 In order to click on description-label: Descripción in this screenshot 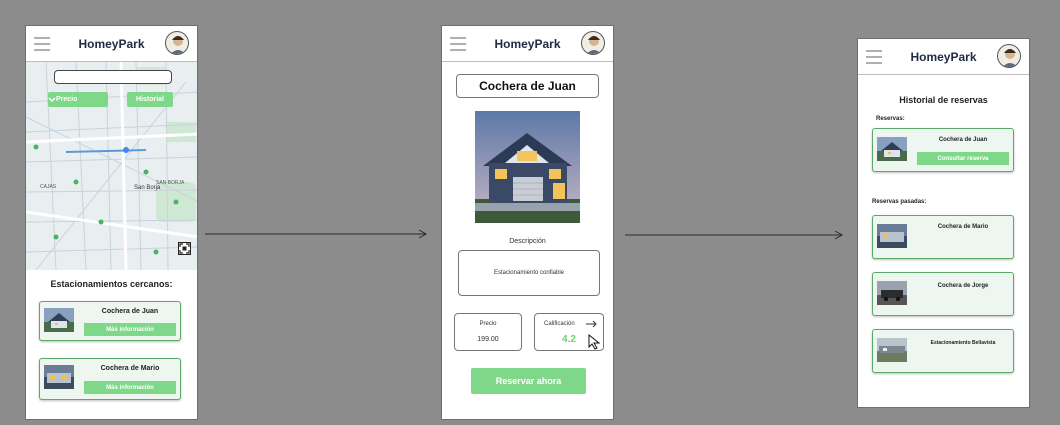, I will do `click(527, 241)`.